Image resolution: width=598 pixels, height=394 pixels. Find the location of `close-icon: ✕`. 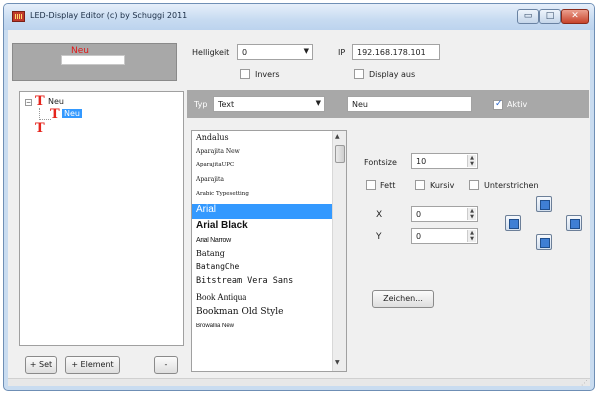

close-icon: ✕ is located at coordinates (575, 16).